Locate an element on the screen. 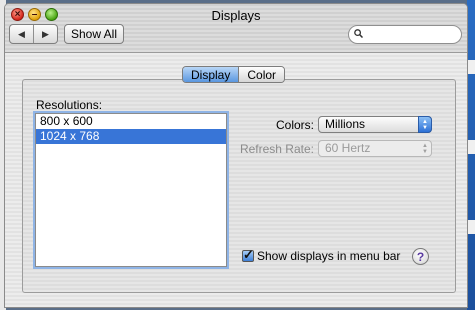 The image size is (475, 310). magnifier-icon is located at coordinates (358, 33).